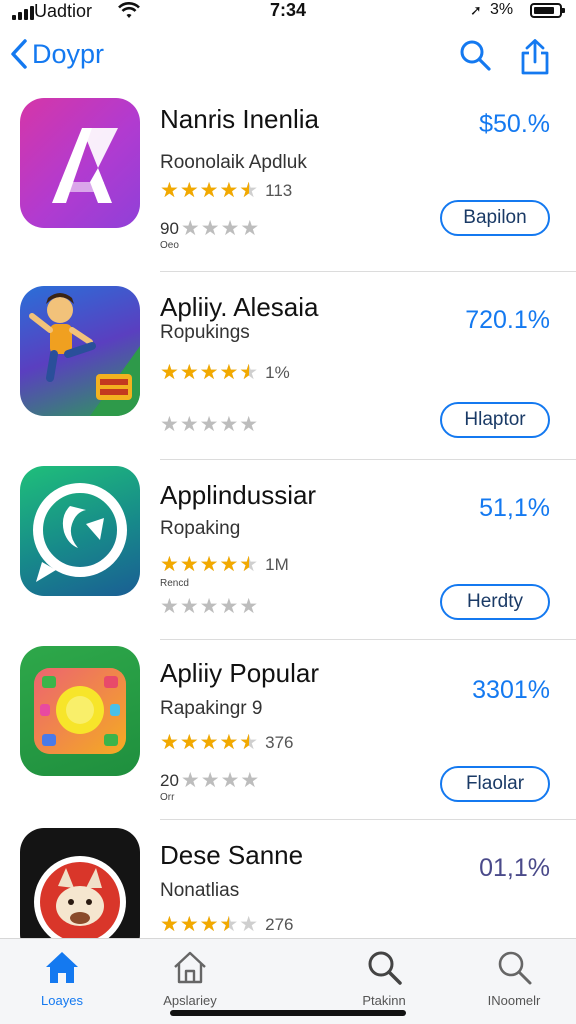 The width and height of the screenshot is (576, 1024). I want to click on secondary-rating: 20 ★★★★, so click(210, 780).